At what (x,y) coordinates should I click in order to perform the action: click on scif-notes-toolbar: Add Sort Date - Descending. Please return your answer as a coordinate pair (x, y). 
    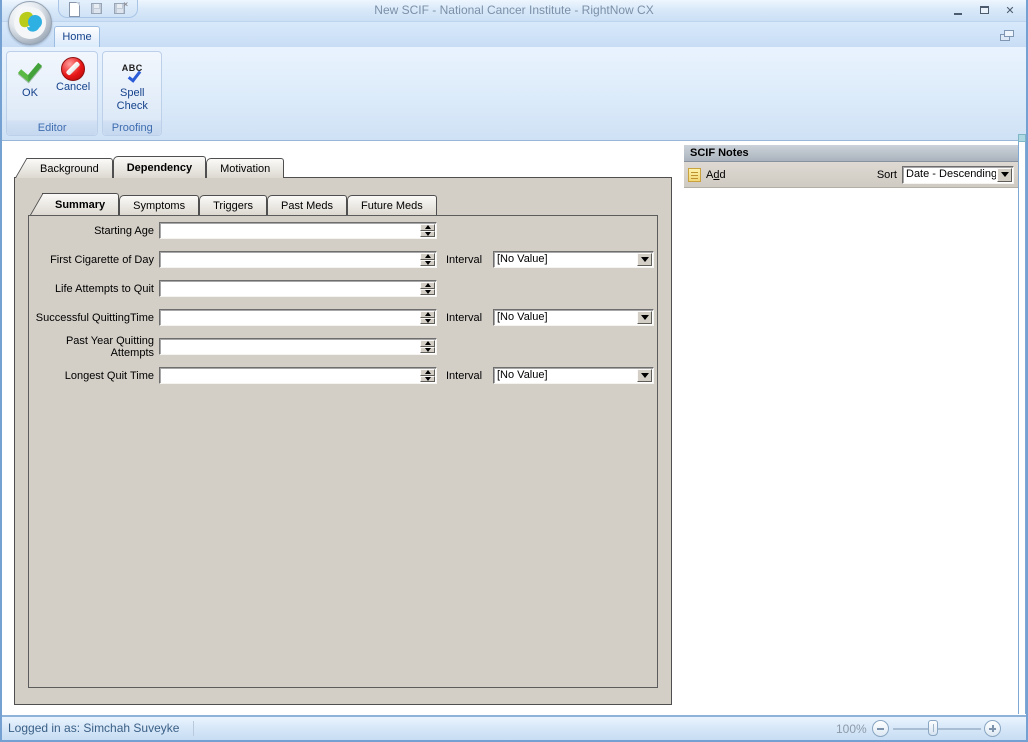
    Looking at the image, I should click on (851, 175).